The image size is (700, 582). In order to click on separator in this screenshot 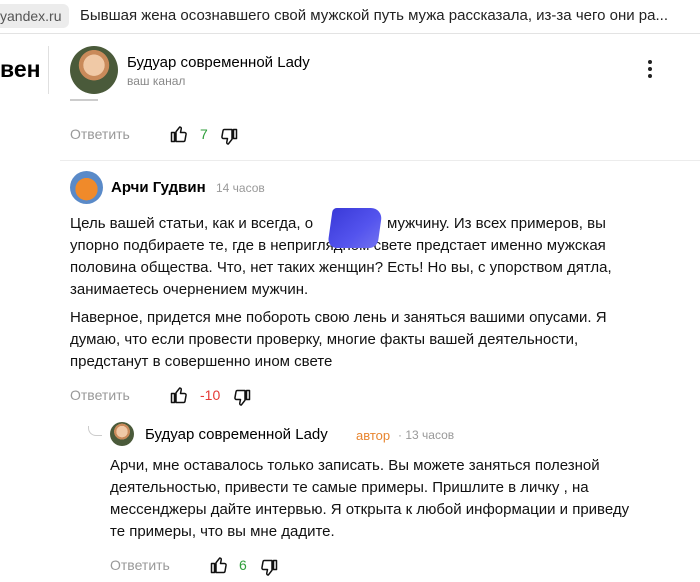, I will do `click(380, 160)`.